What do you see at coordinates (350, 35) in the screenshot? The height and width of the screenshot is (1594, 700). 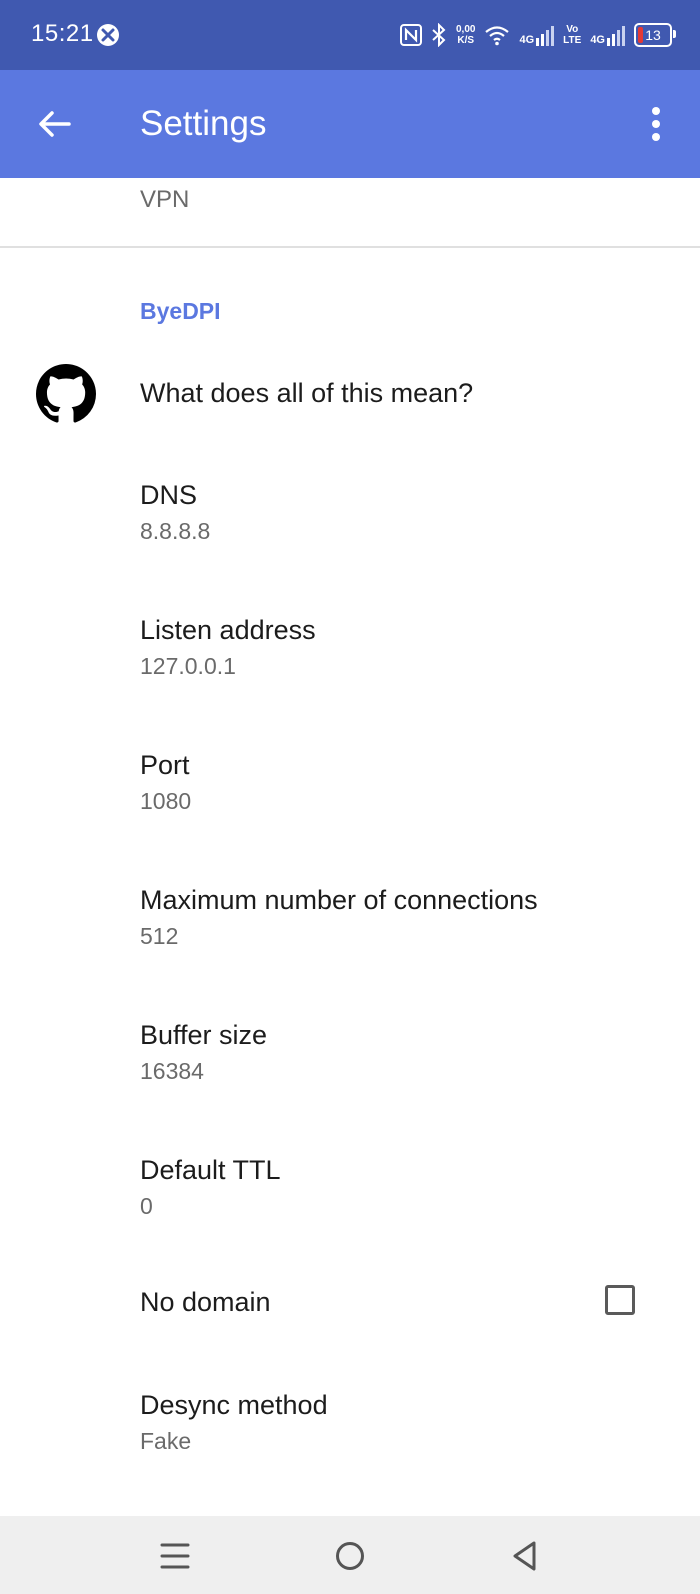 I see `status-bar: 15:21 0,00 K/S 4G Vo LTE 4G 13` at bounding box center [350, 35].